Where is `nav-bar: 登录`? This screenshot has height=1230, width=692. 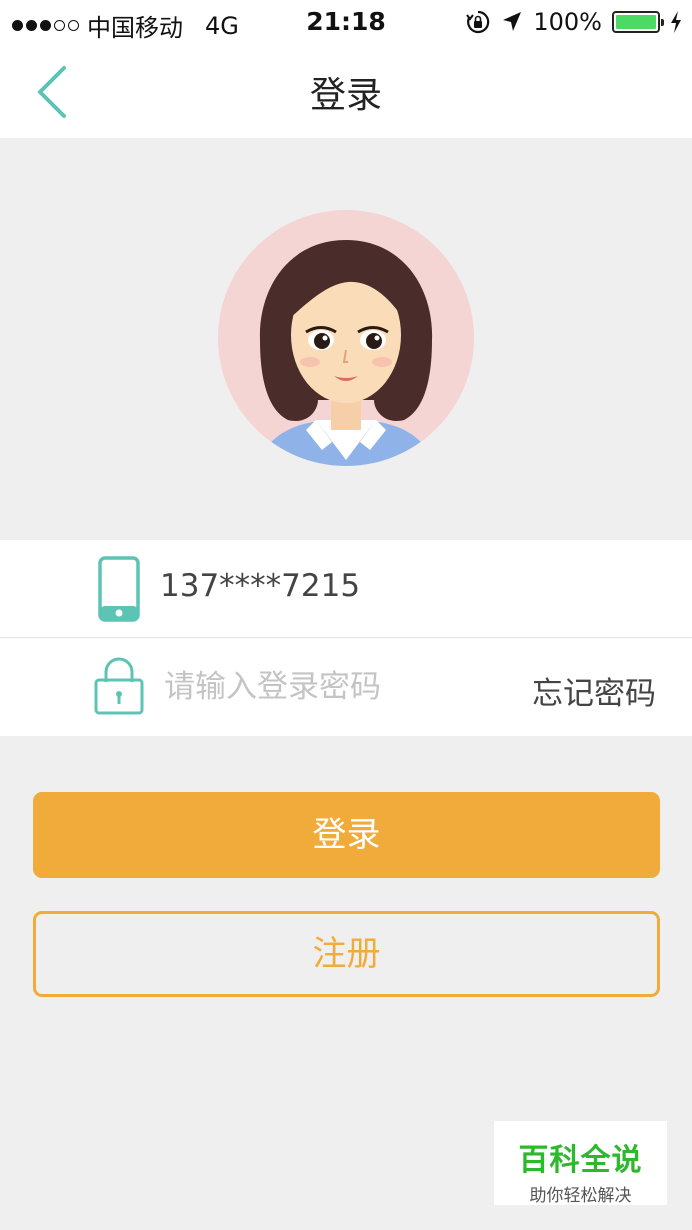 nav-bar: 登录 is located at coordinates (346, 92).